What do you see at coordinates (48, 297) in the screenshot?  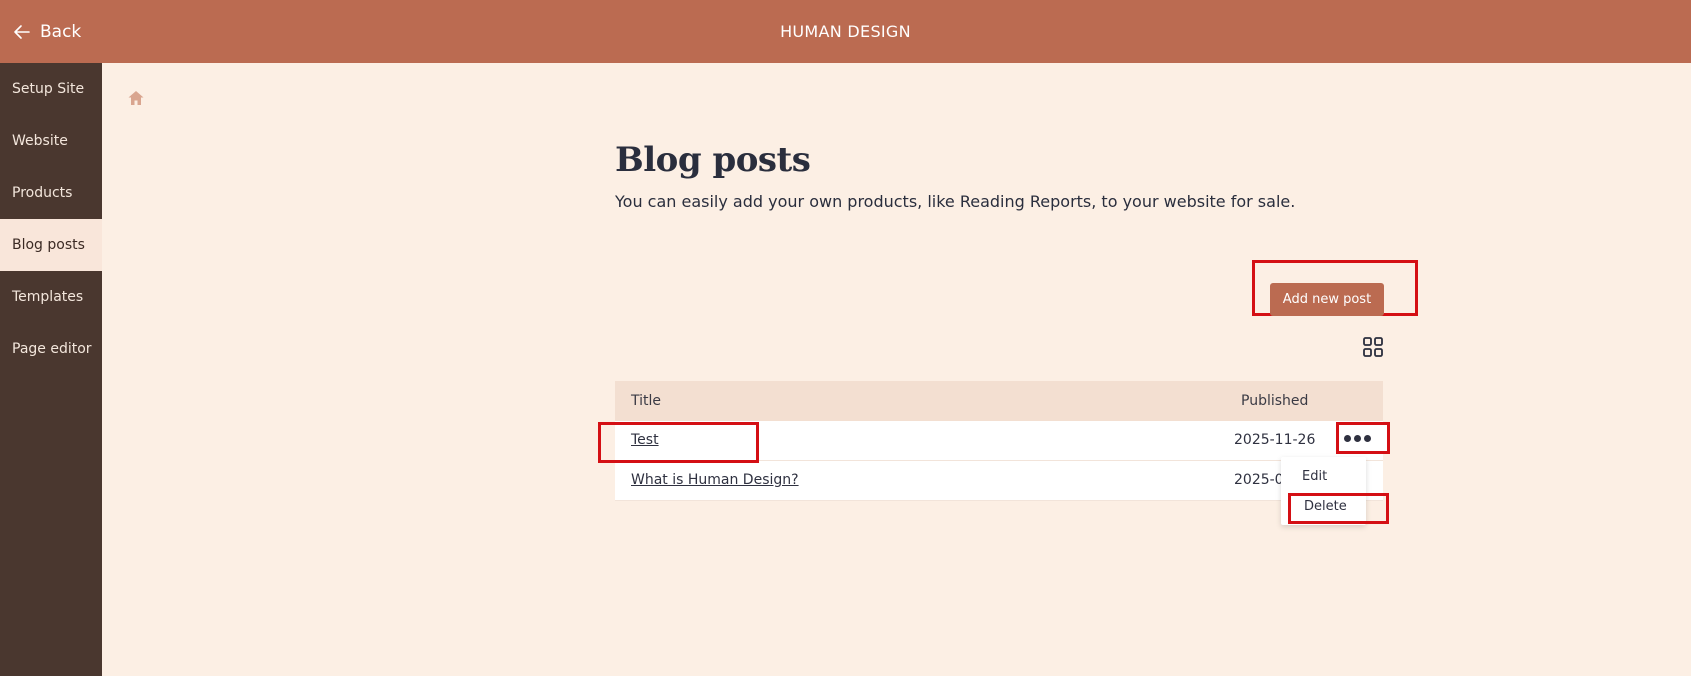 I see `sidebar-item-label: Templates` at bounding box center [48, 297].